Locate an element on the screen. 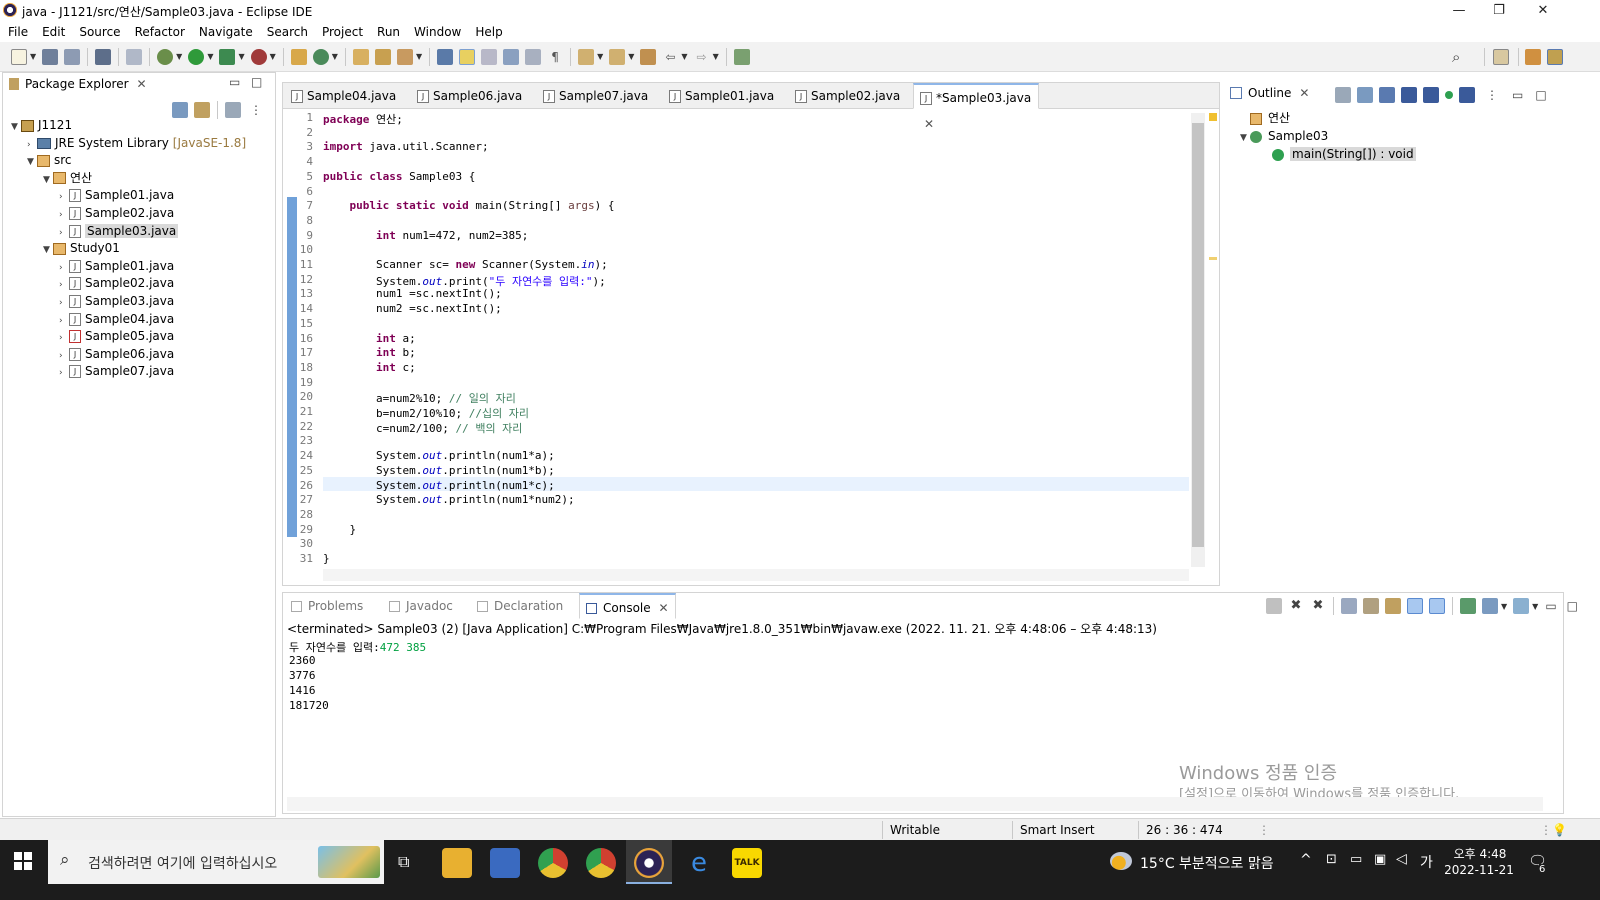 The image size is (1600, 900). show-whitespace-icon is located at coordinates (533, 56).